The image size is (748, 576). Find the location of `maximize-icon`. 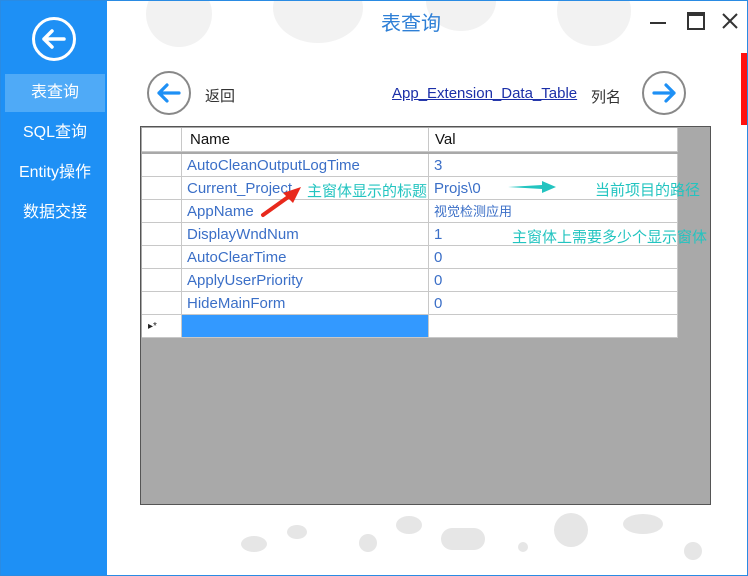

maximize-icon is located at coordinates (696, 21).